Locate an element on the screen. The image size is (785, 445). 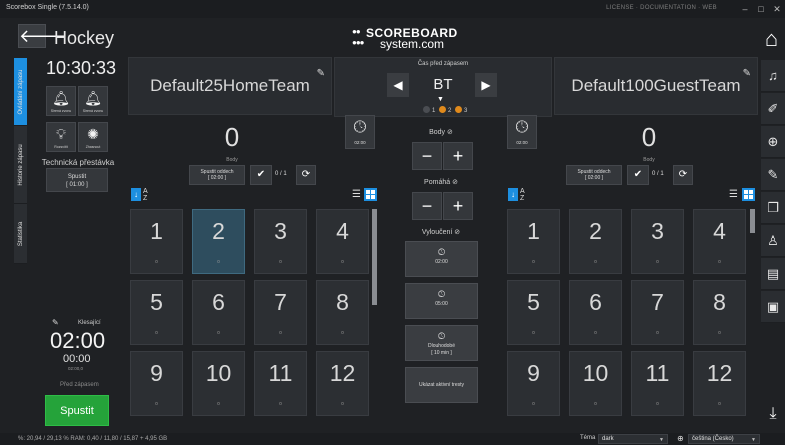
points-minus-button: − is located at coordinates (427, 156).